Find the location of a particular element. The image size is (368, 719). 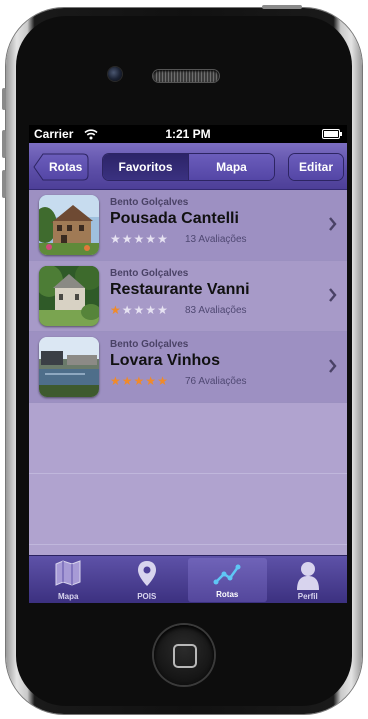

navigation-bar: Rotas Favoritos Mapa Editar is located at coordinates (188, 166).